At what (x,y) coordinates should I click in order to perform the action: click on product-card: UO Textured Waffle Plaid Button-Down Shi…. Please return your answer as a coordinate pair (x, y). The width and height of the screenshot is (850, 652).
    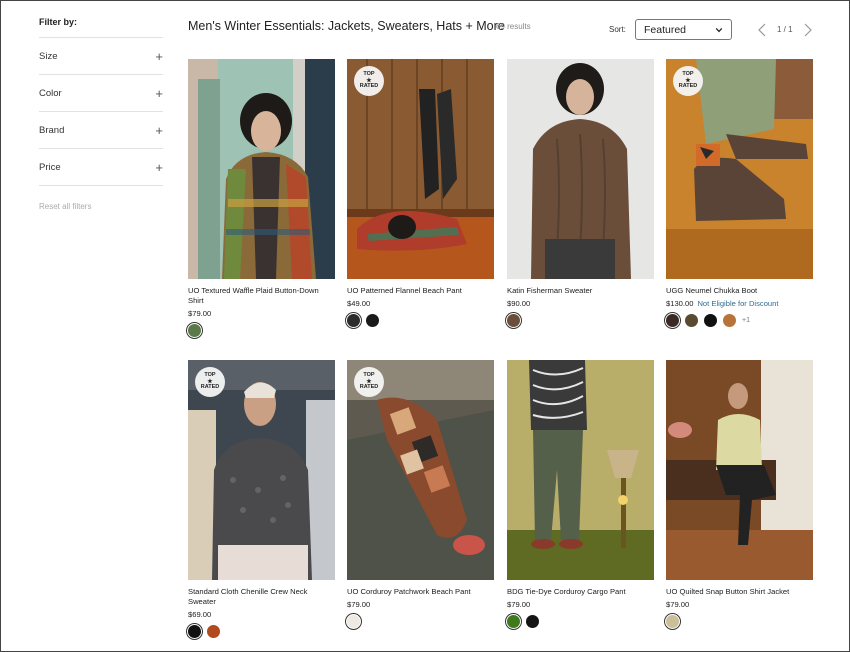
    Looking at the image, I should click on (261, 198).